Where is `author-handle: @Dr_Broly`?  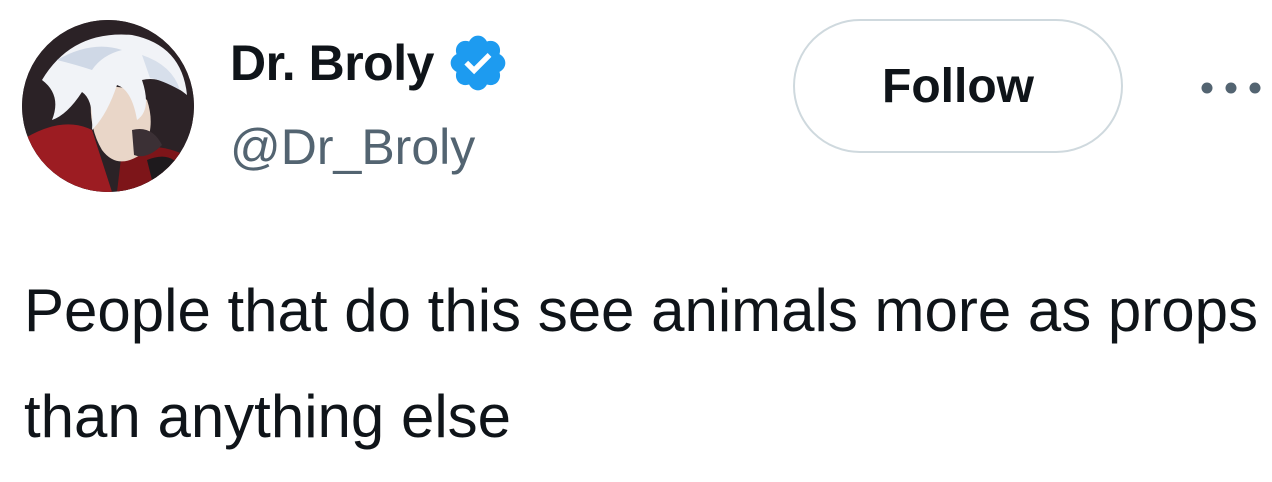 author-handle: @Dr_Broly is located at coordinates (352, 147).